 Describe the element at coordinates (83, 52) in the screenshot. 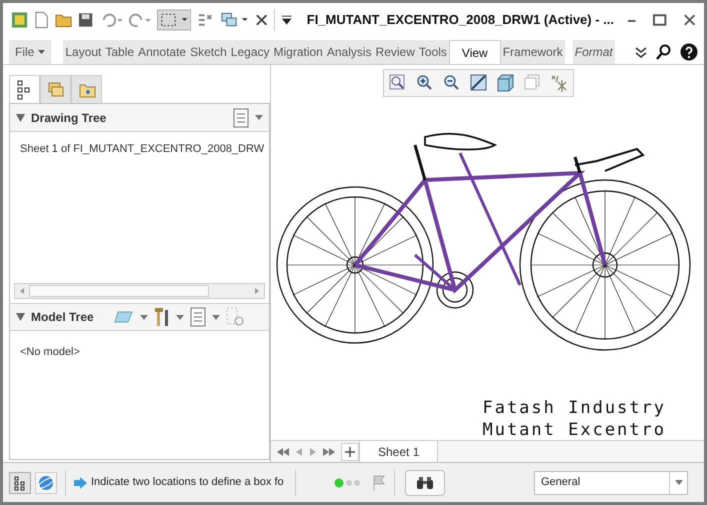

I see `ribbon-tab: Layout` at that location.